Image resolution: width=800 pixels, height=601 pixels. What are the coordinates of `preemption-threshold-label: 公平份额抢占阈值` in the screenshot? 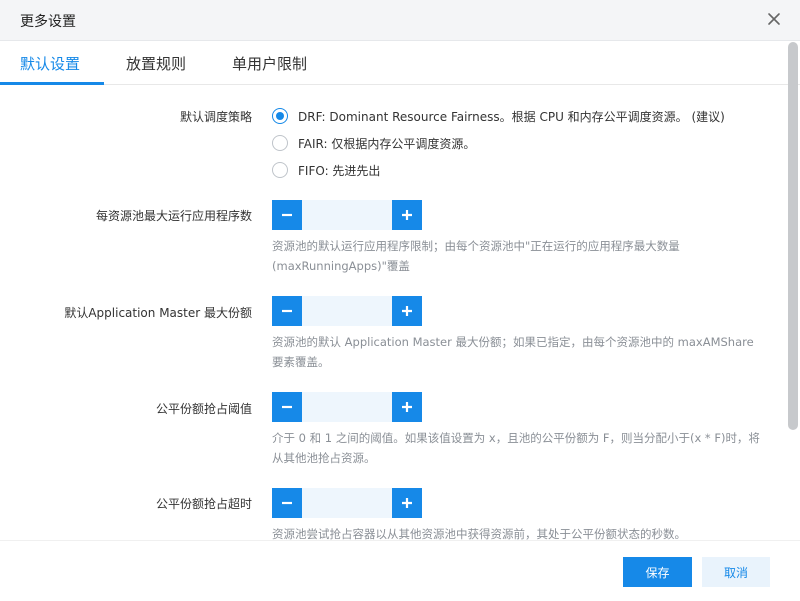 It's located at (203, 409).